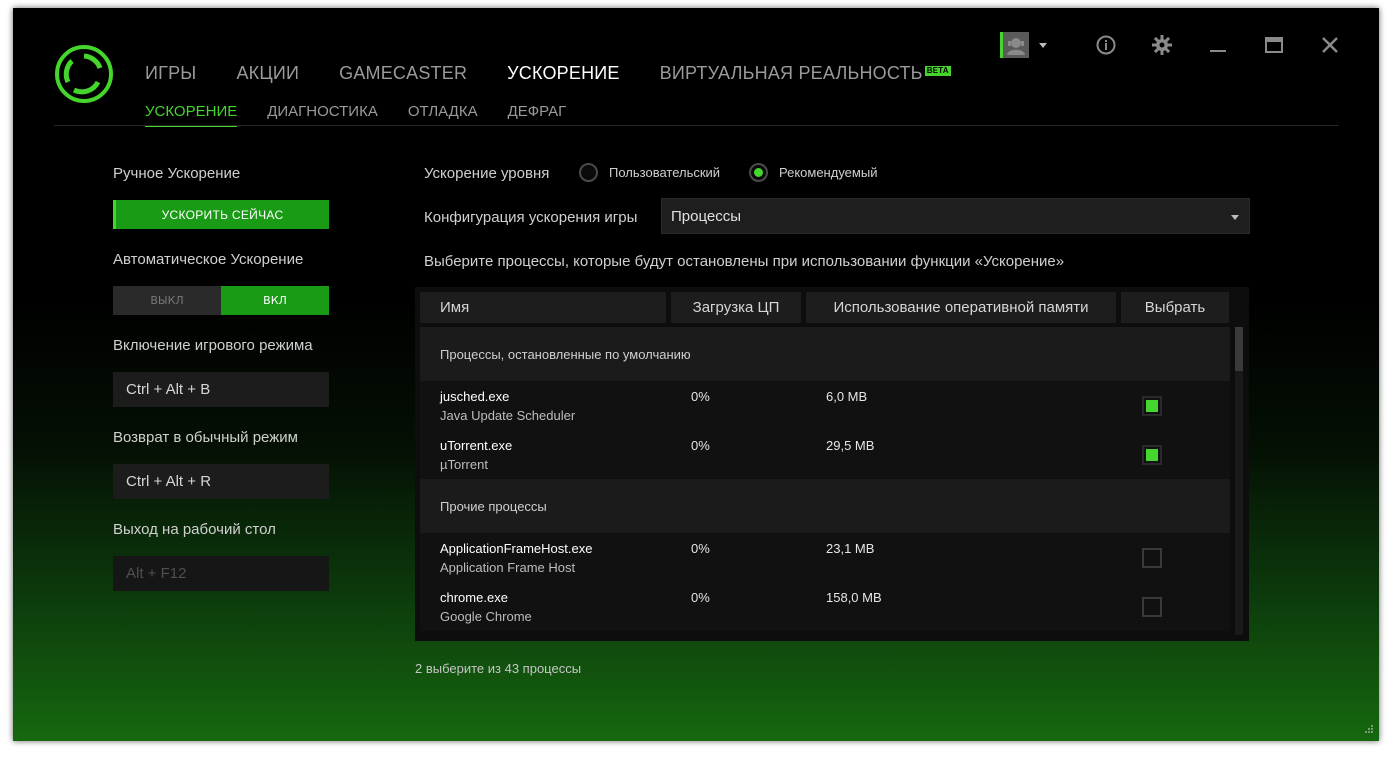  What do you see at coordinates (1368, 730) in the screenshot?
I see `resize-grip-icon` at bounding box center [1368, 730].